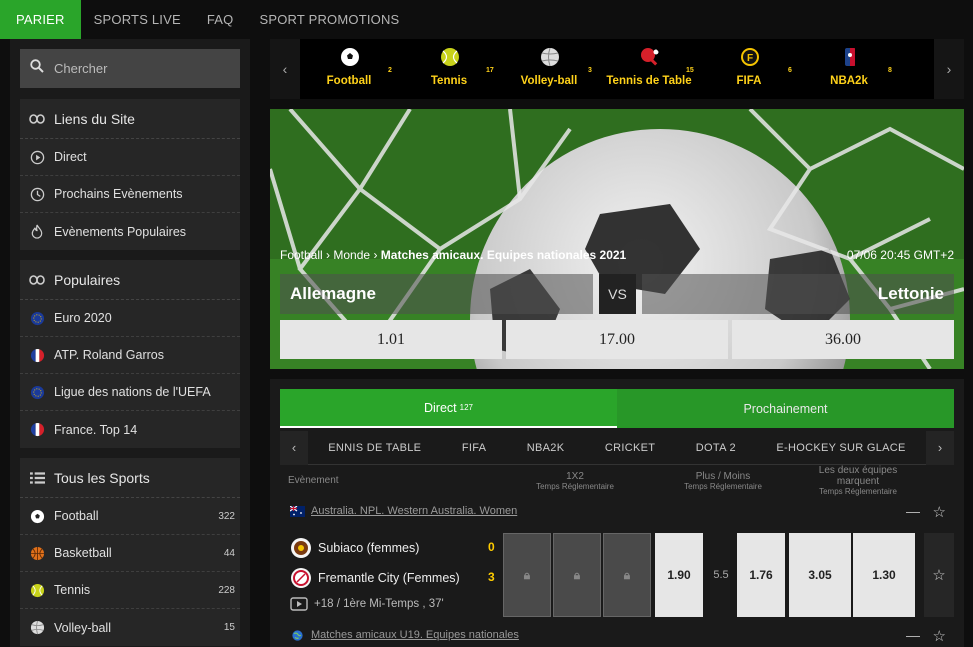 The width and height of the screenshot is (973, 647). What do you see at coordinates (491, 547) in the screenshot?
I see `team-score-home: 0` at bounding box center [491, 547].